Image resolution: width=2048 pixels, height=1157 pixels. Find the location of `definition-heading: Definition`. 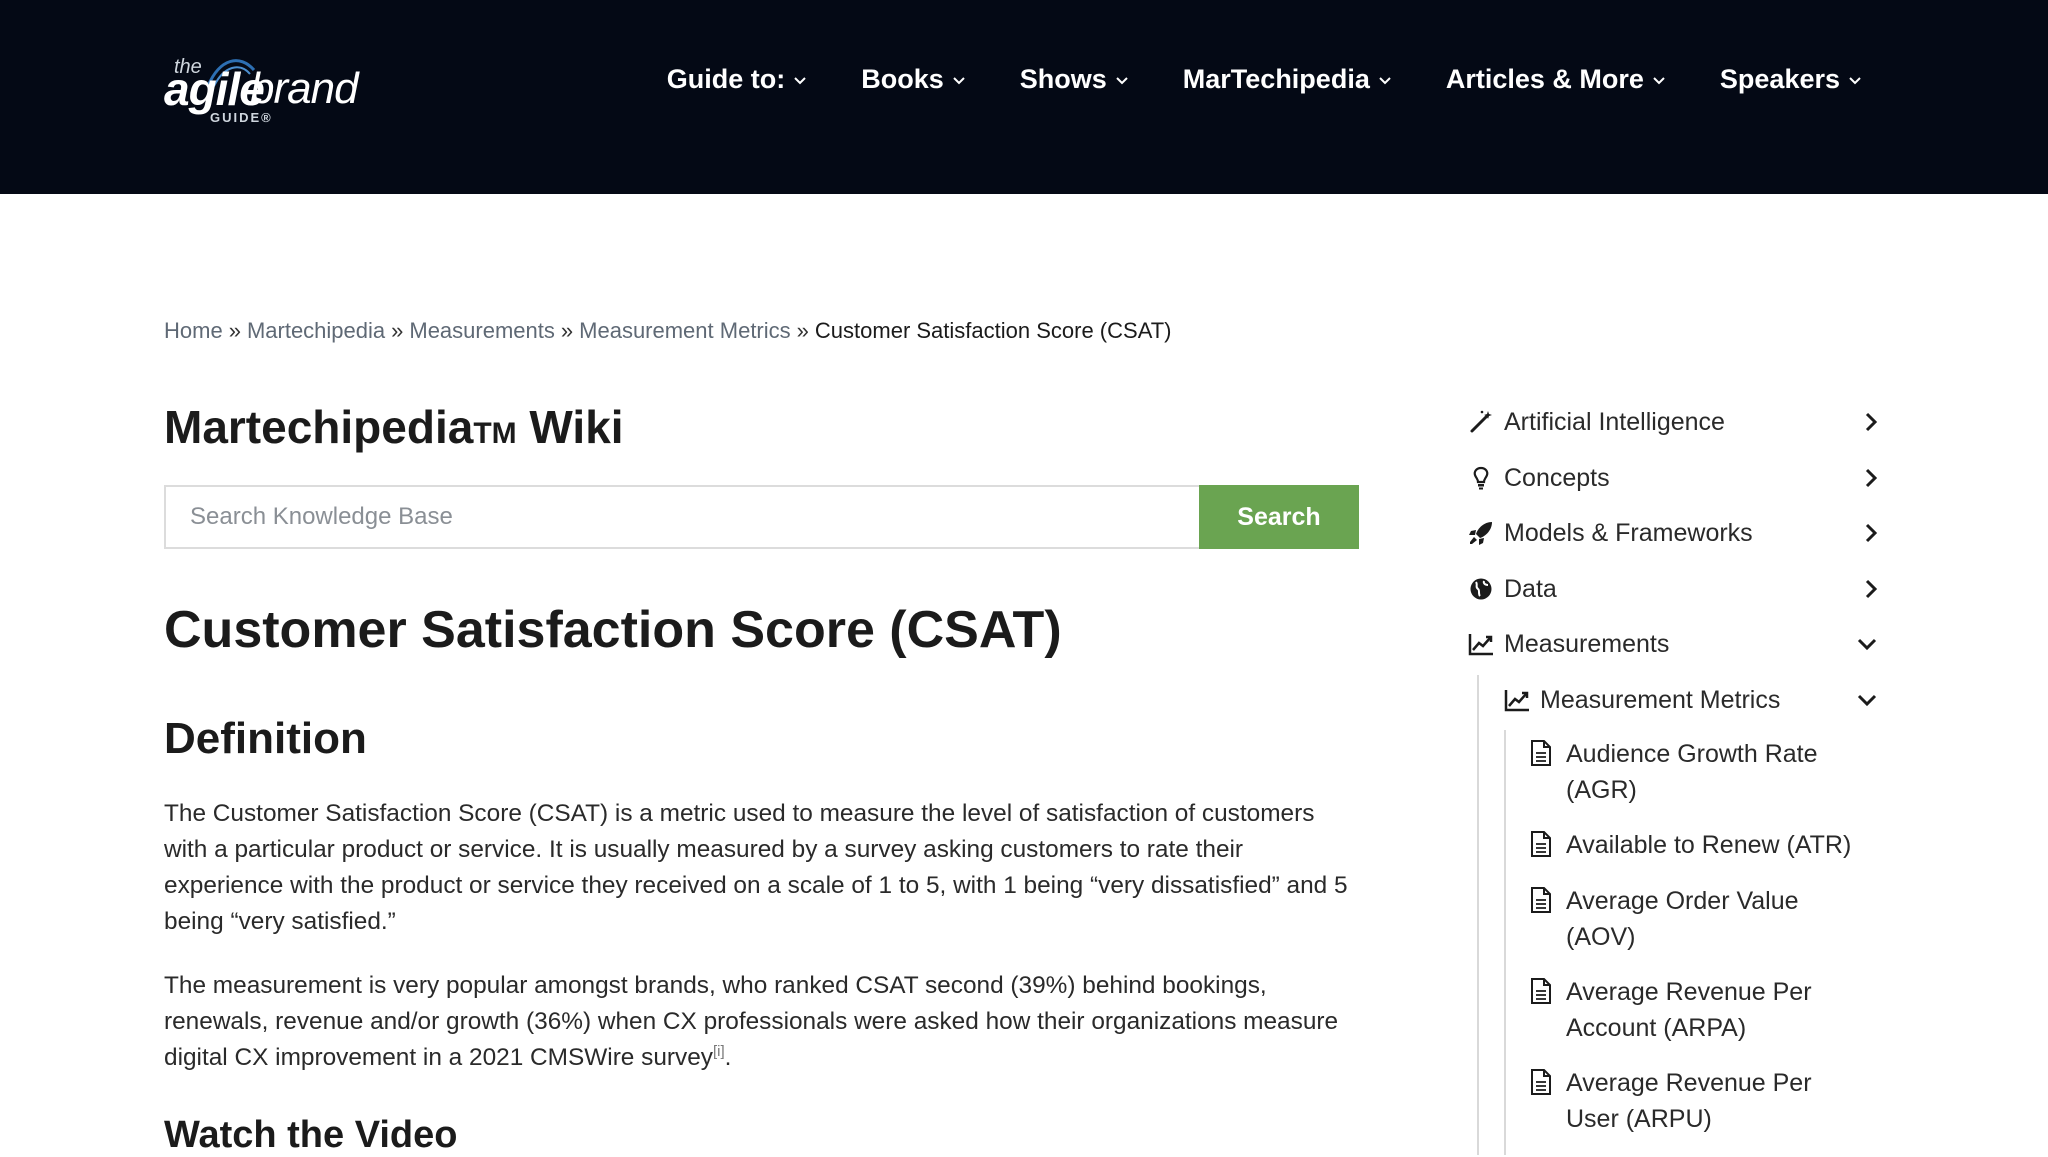

definition-heading: Definition is located at coordinates (265, 738).